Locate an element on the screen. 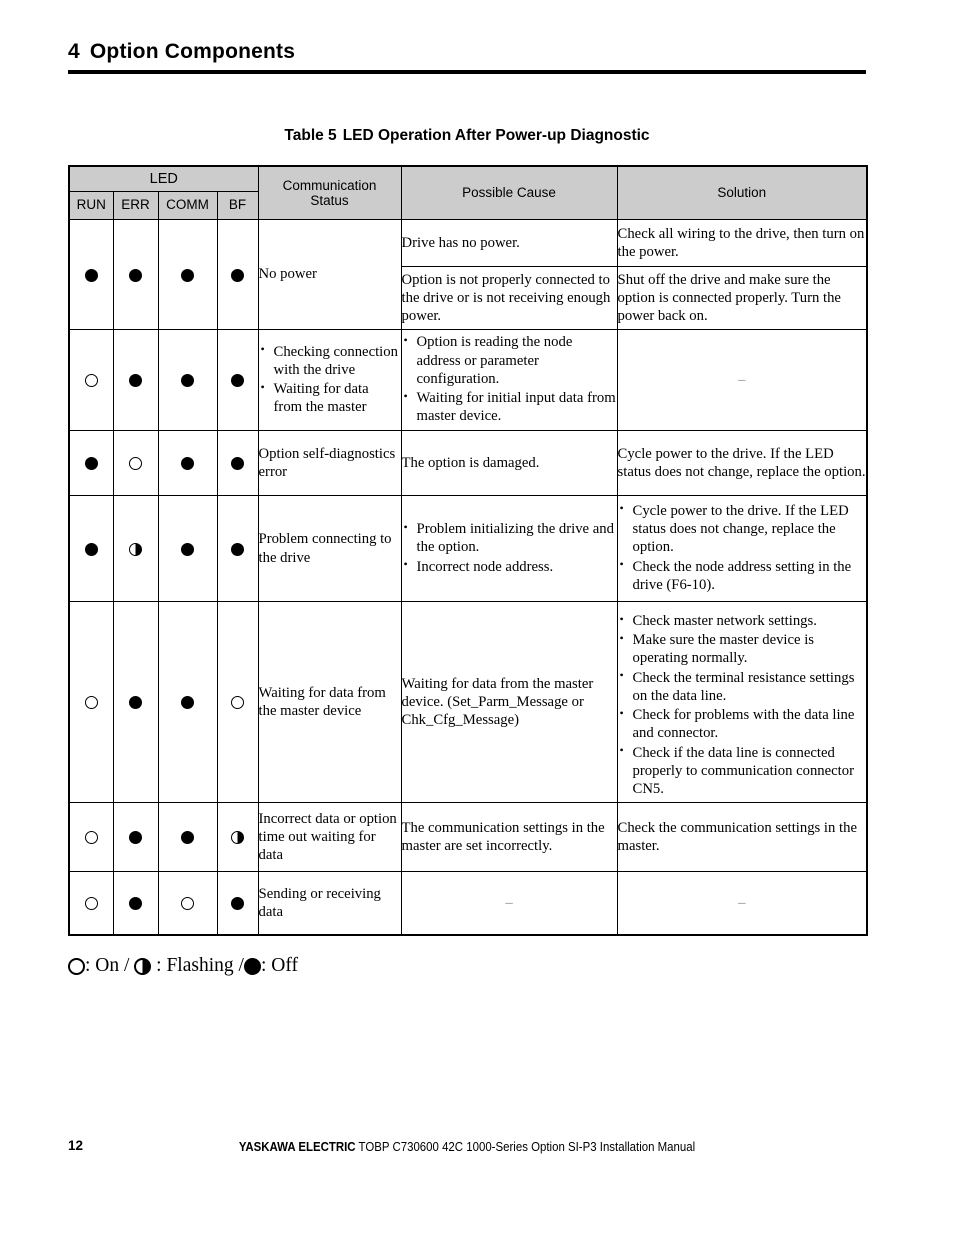 This screenshot has width=954, height=1240. column-header-solution: Solution is located at coordinates (742, 192).